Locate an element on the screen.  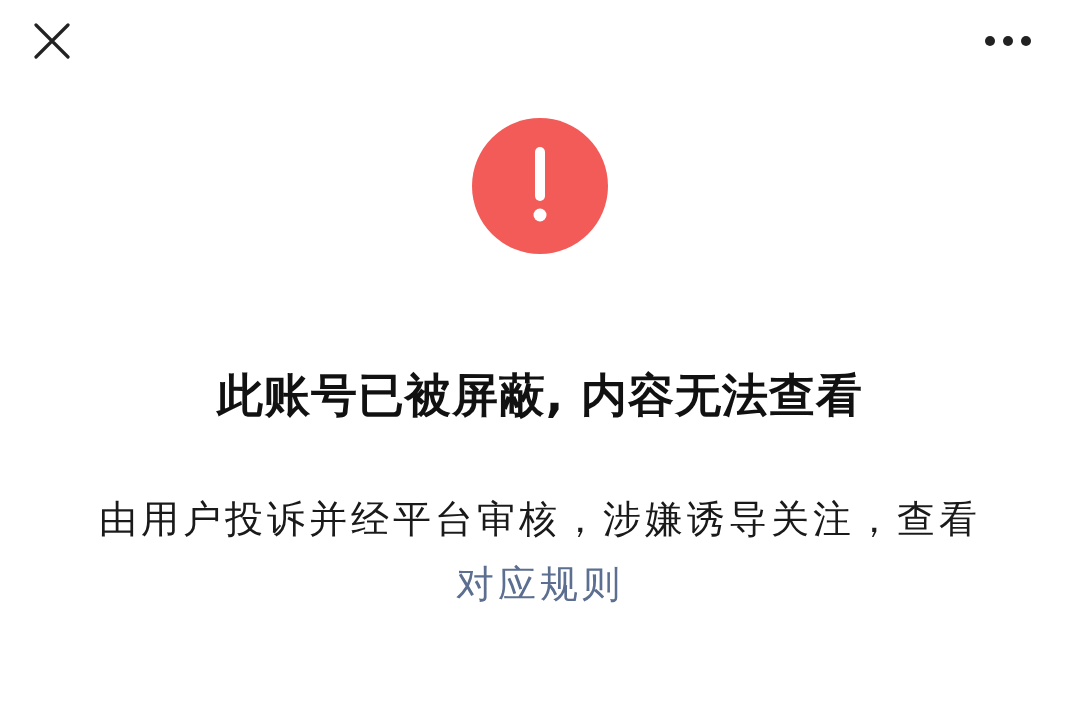
block-message: 由用户投诉并经平台审核，涉嫌诱导关注，查看 对应规则 is located at coordinates (540, 552).